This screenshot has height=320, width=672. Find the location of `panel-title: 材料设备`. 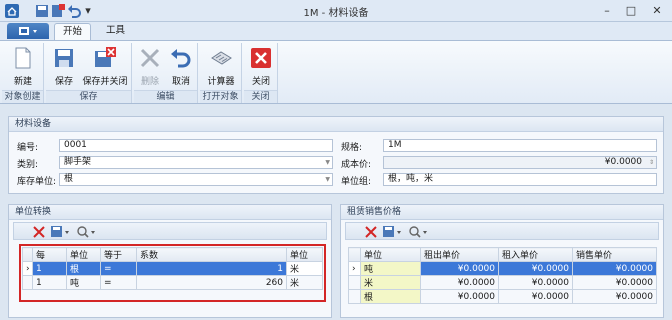

panel-title: 材料设备 is located at coordinates (336, 124).